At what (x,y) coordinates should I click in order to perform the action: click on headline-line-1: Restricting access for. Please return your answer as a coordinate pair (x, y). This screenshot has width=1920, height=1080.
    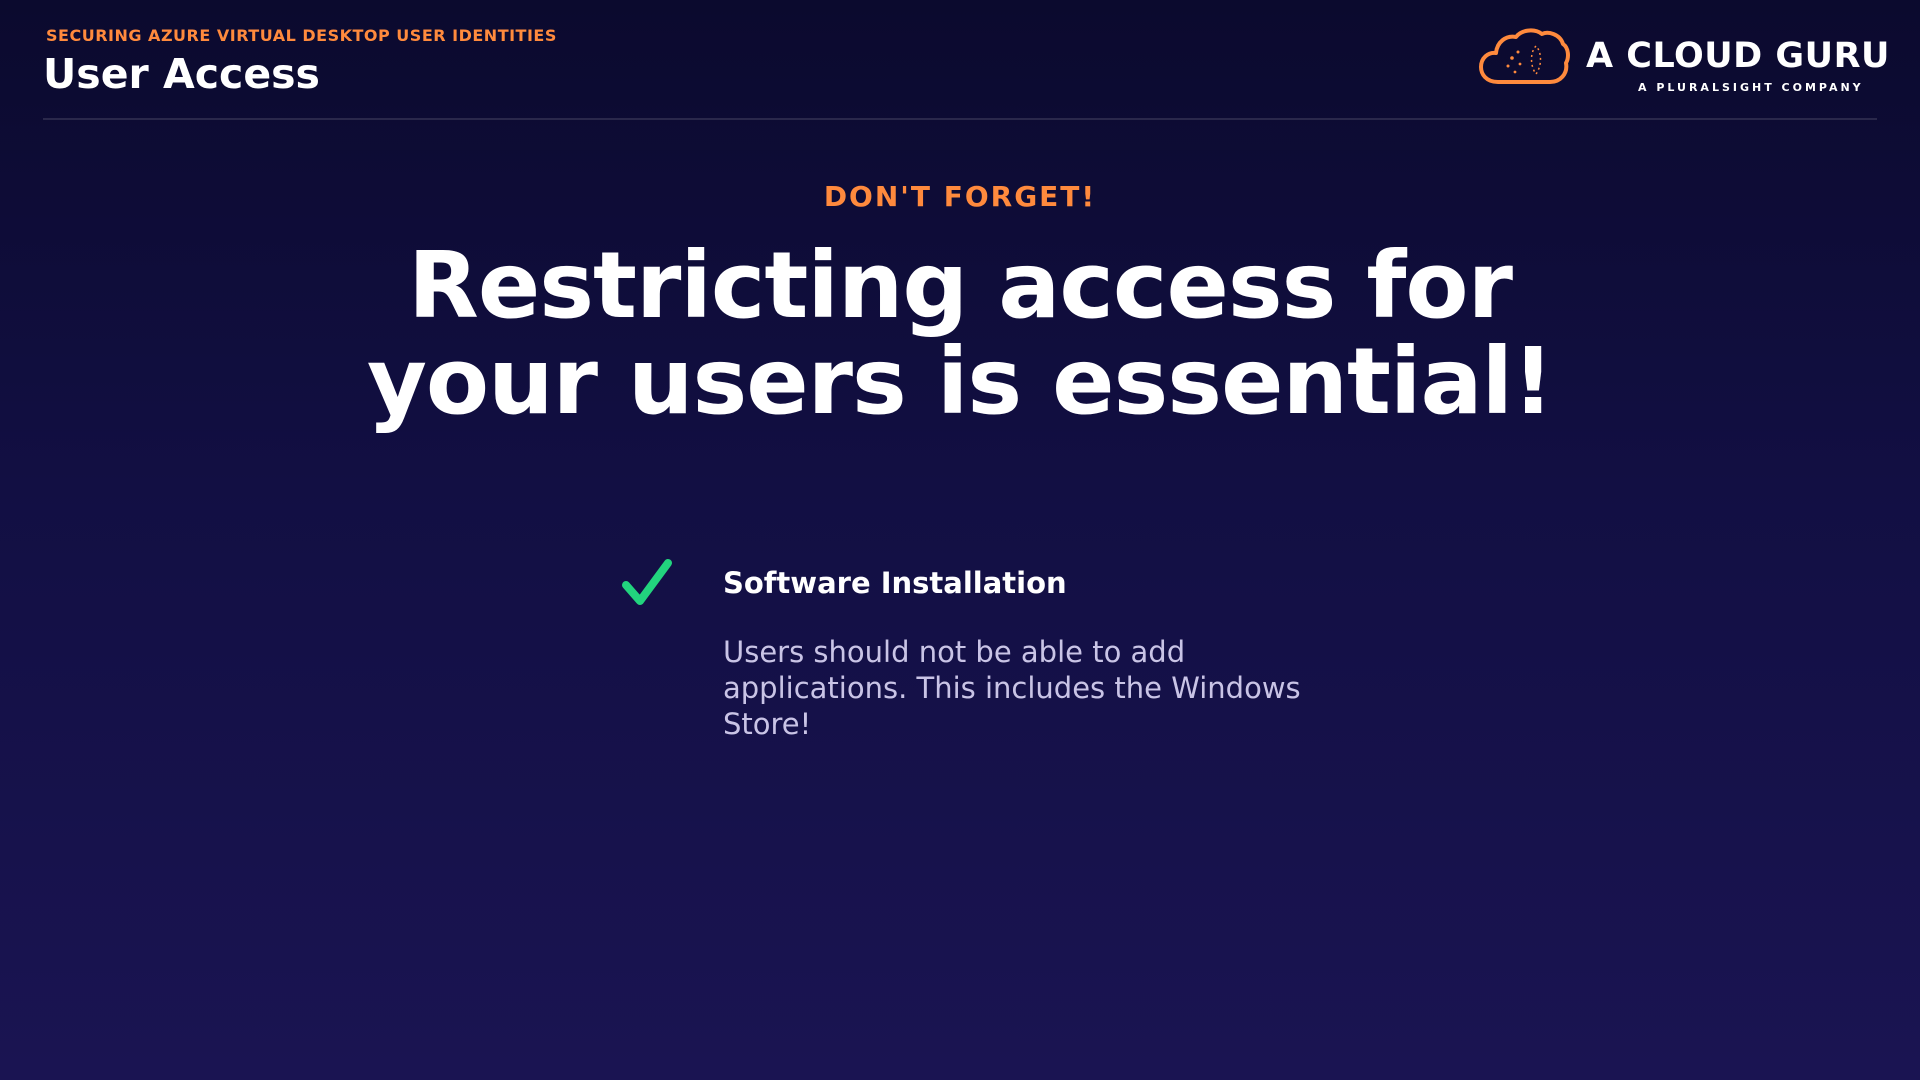
    Looking at the image, I should click on (960, 285).